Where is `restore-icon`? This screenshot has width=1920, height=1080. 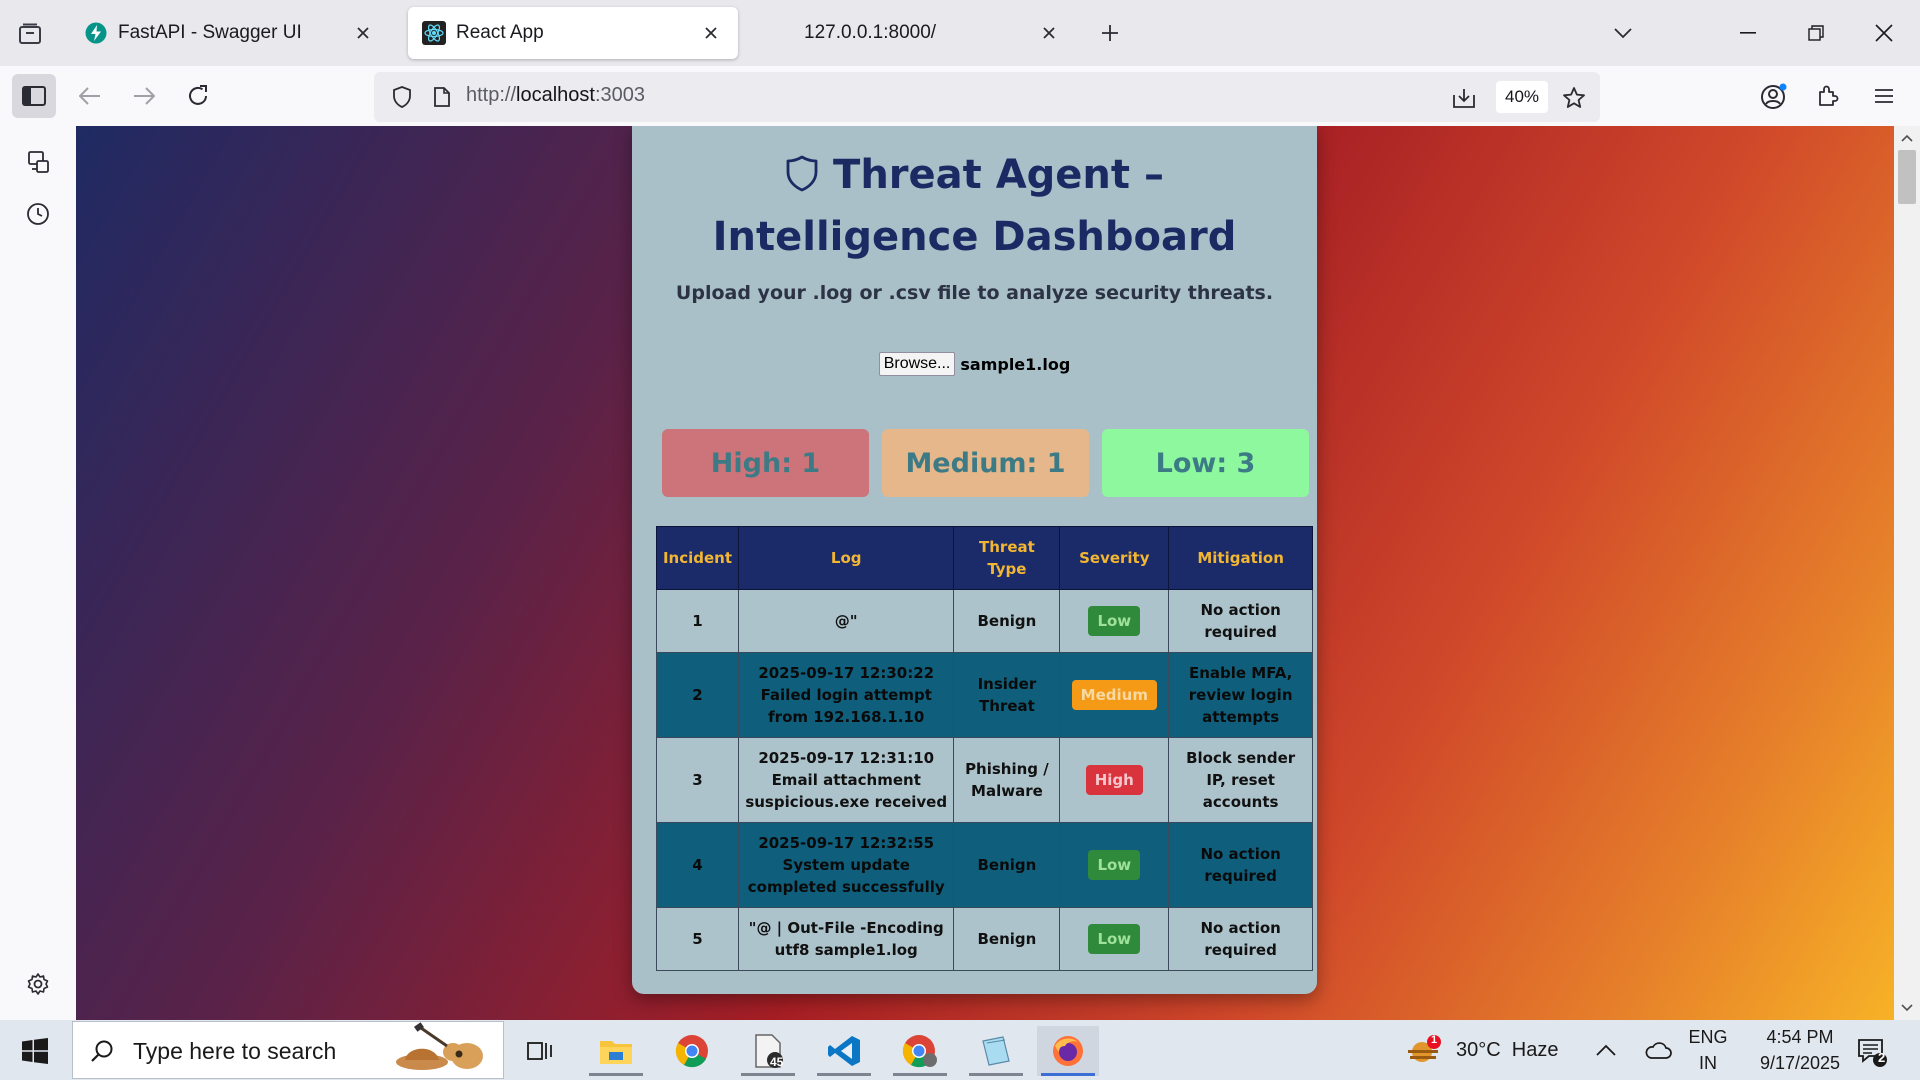
restore-icon is located at coordinates (1816, 33).